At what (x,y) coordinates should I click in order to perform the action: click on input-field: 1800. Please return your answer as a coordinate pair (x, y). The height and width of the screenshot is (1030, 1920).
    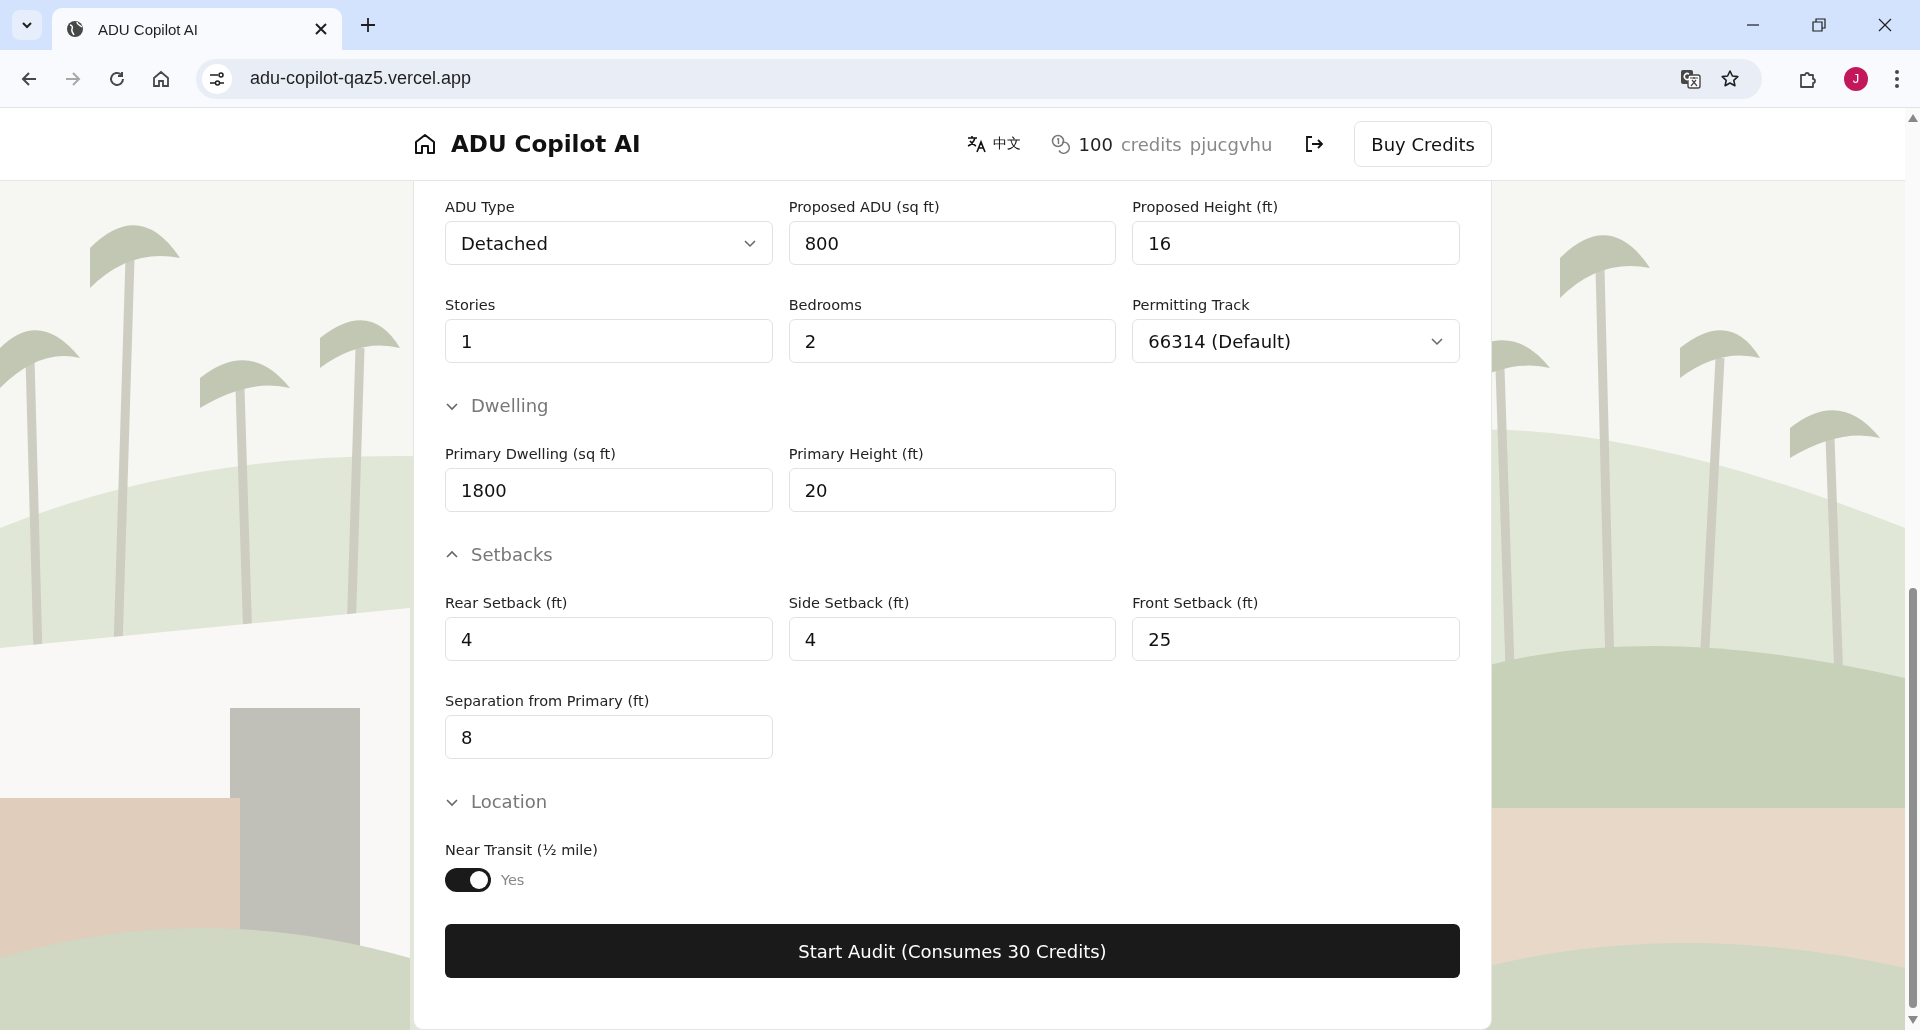
    Looking at the image, I should click on (609, 490).